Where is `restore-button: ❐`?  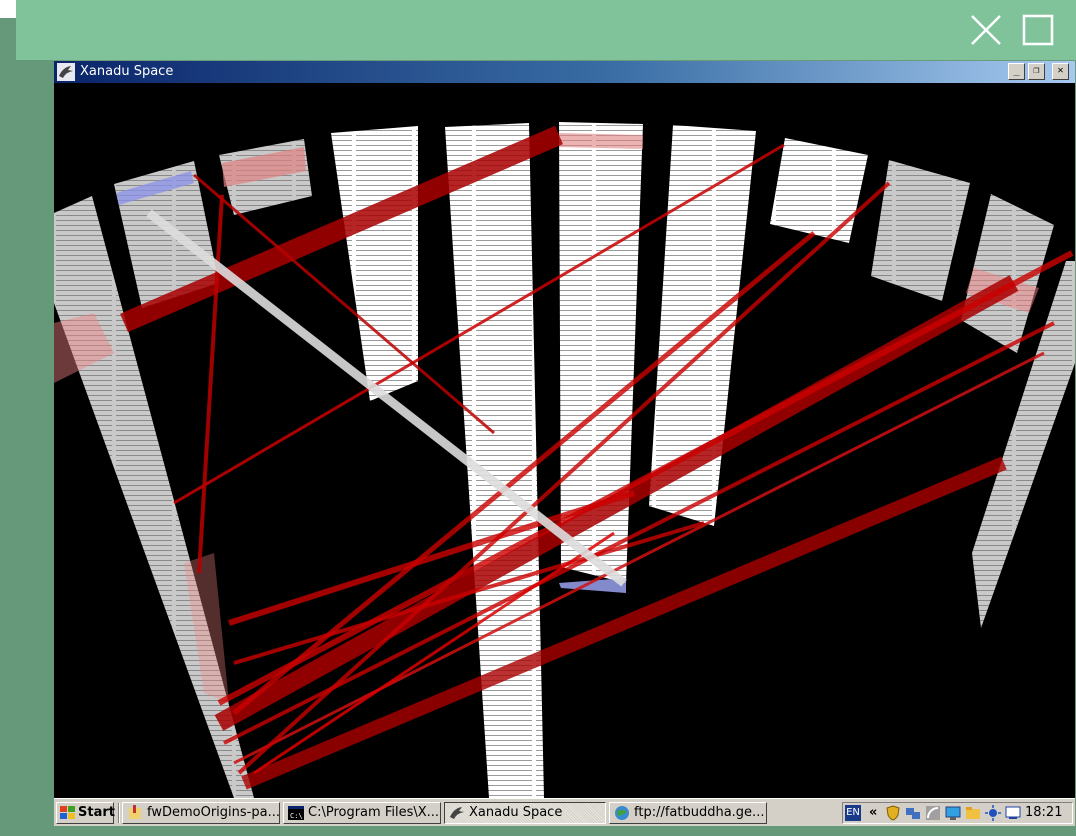 restore-button: ❐ is located at coordinates (1036, 71).